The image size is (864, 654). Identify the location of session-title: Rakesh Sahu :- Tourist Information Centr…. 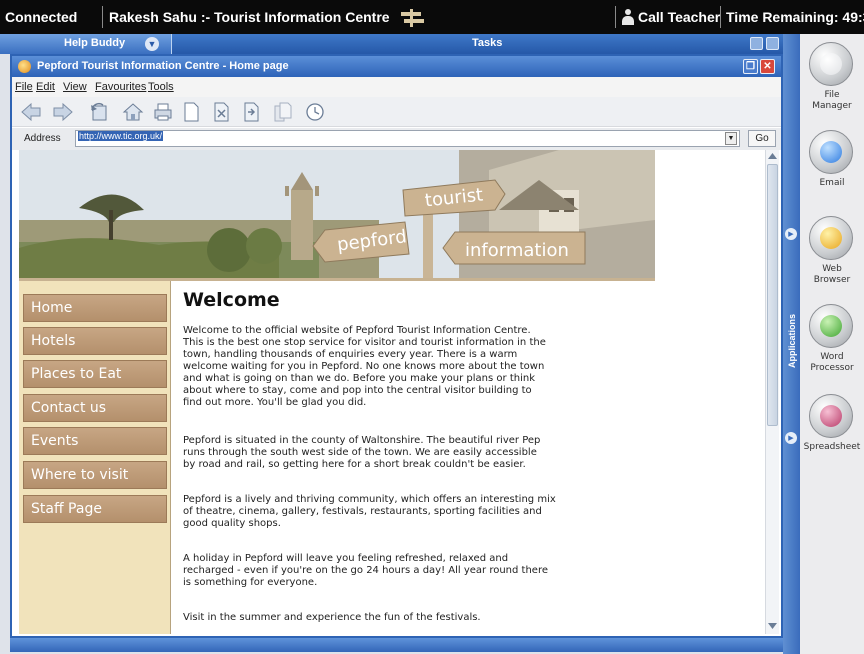
(267, 17).